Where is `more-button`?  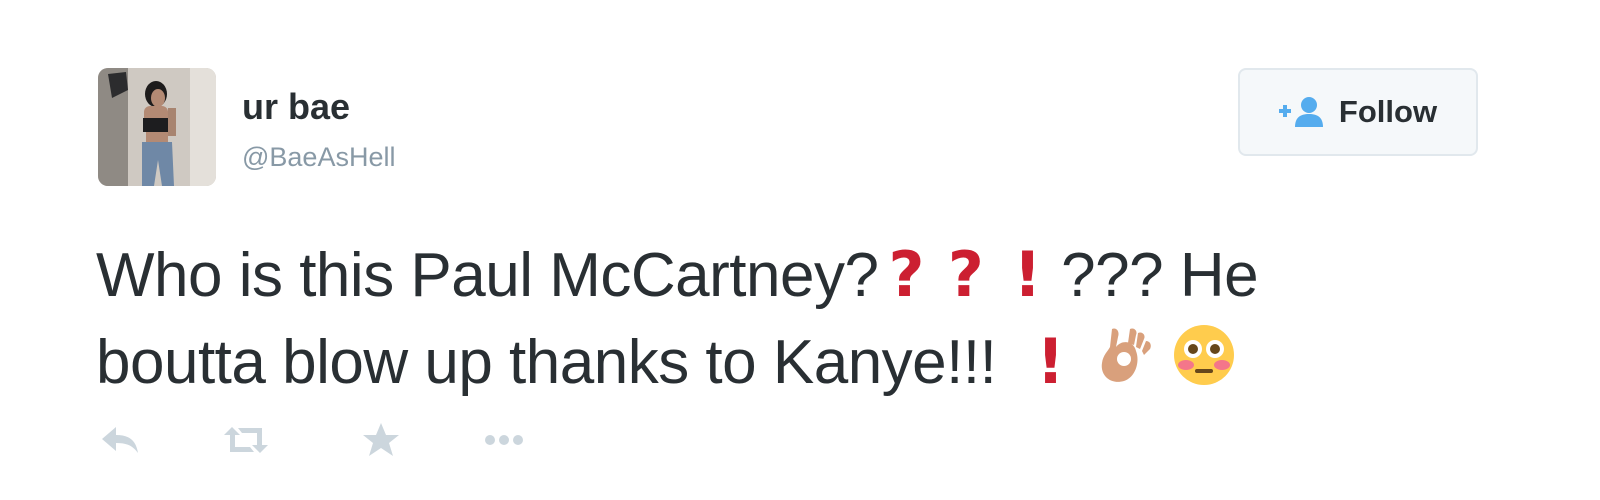
more-button is located at coordinates (504, 440).